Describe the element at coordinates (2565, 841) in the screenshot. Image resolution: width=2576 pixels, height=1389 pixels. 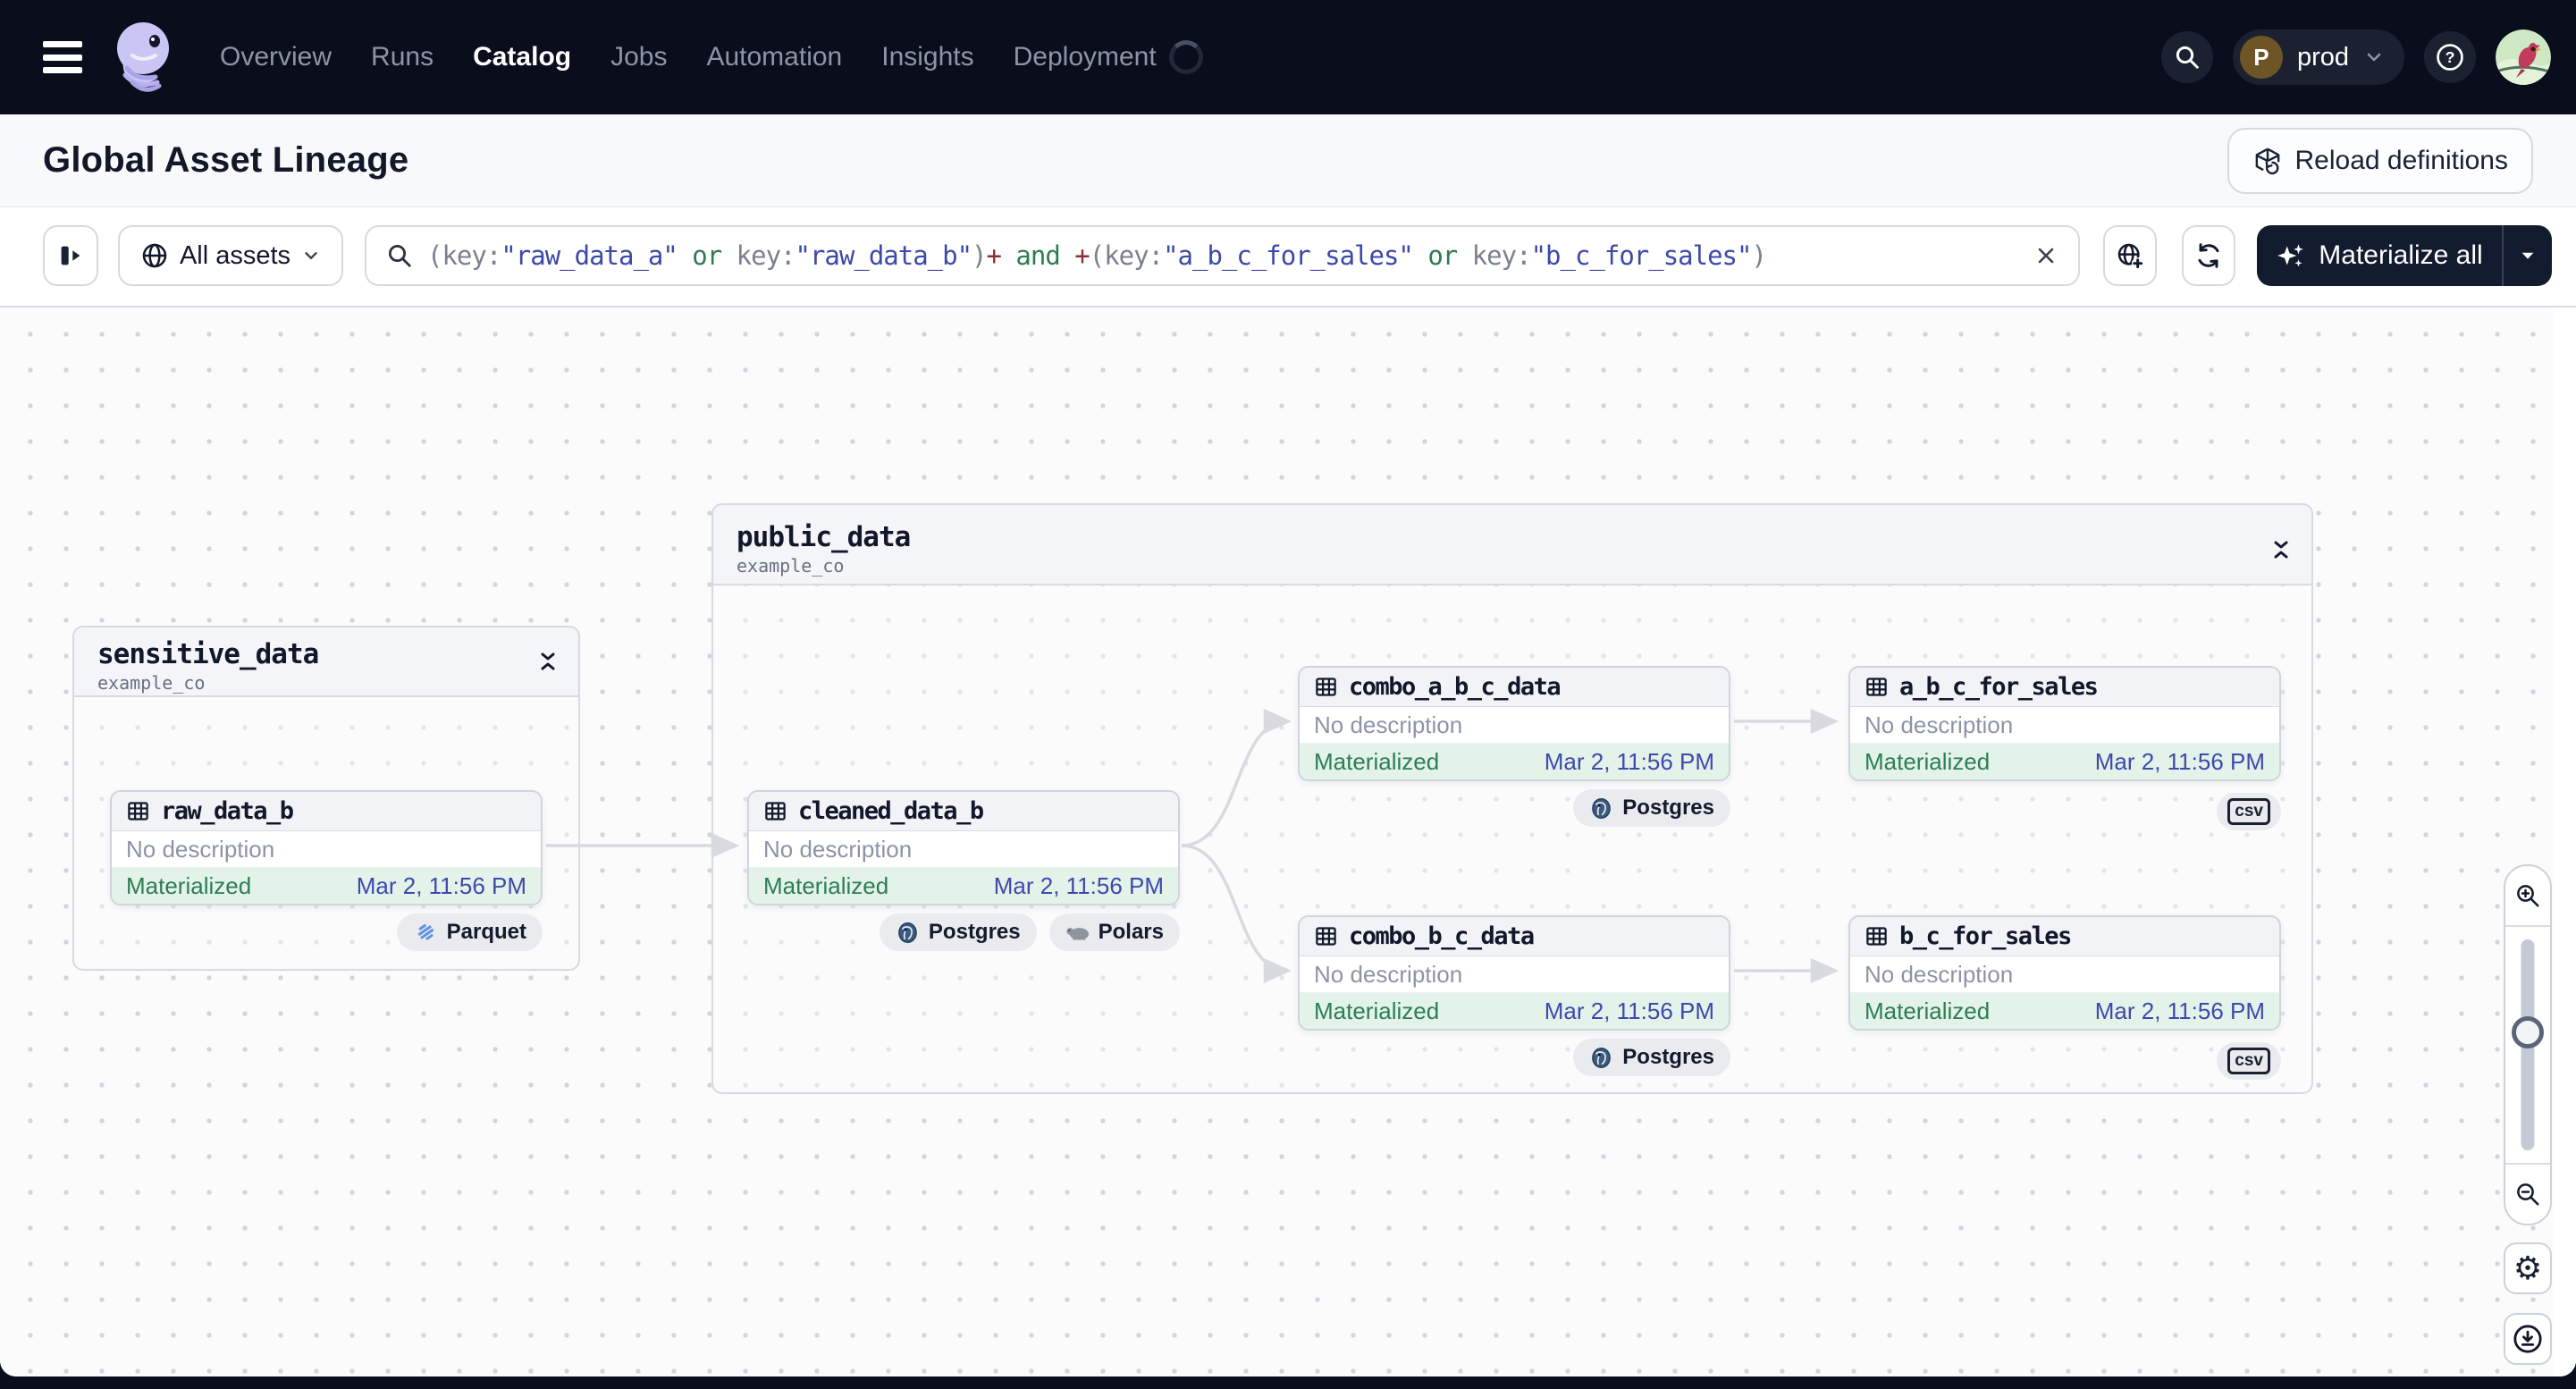
I see `right-gutter` at that location.